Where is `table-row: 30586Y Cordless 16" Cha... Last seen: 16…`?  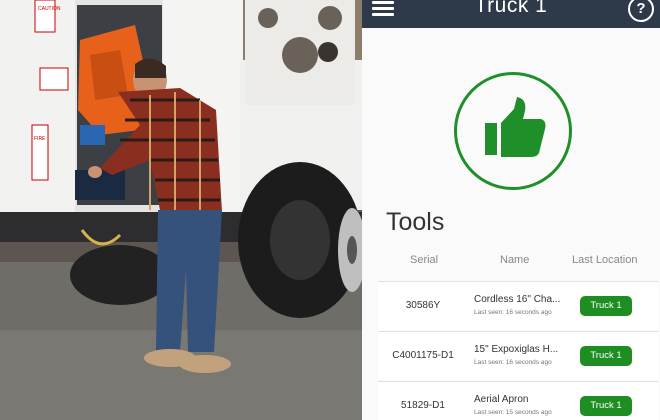 table-row: 30586Y Cordless 16" Cha... Last seen: 16… is located at coordinates (518, 305).